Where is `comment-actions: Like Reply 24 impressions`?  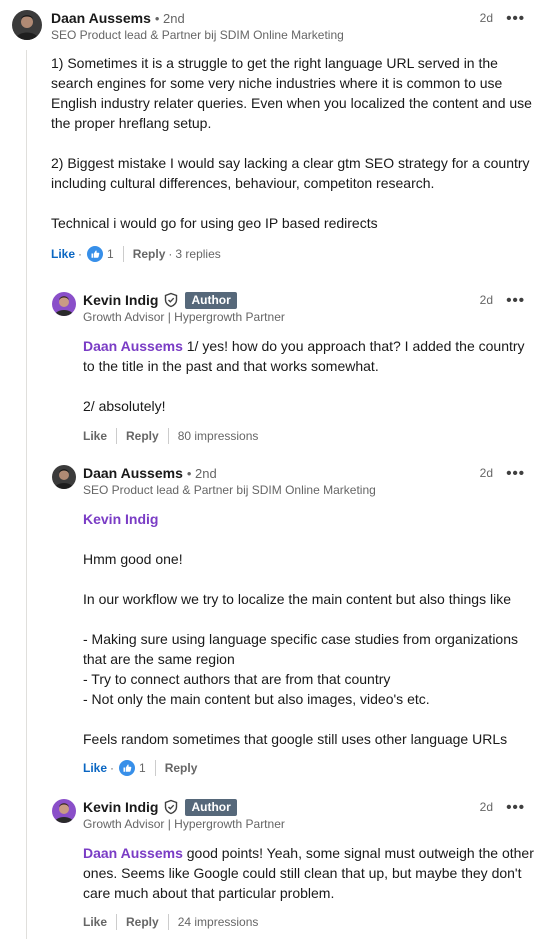
comment-actions: Like Reply 24 impressions is located at coordinates (170, 922).